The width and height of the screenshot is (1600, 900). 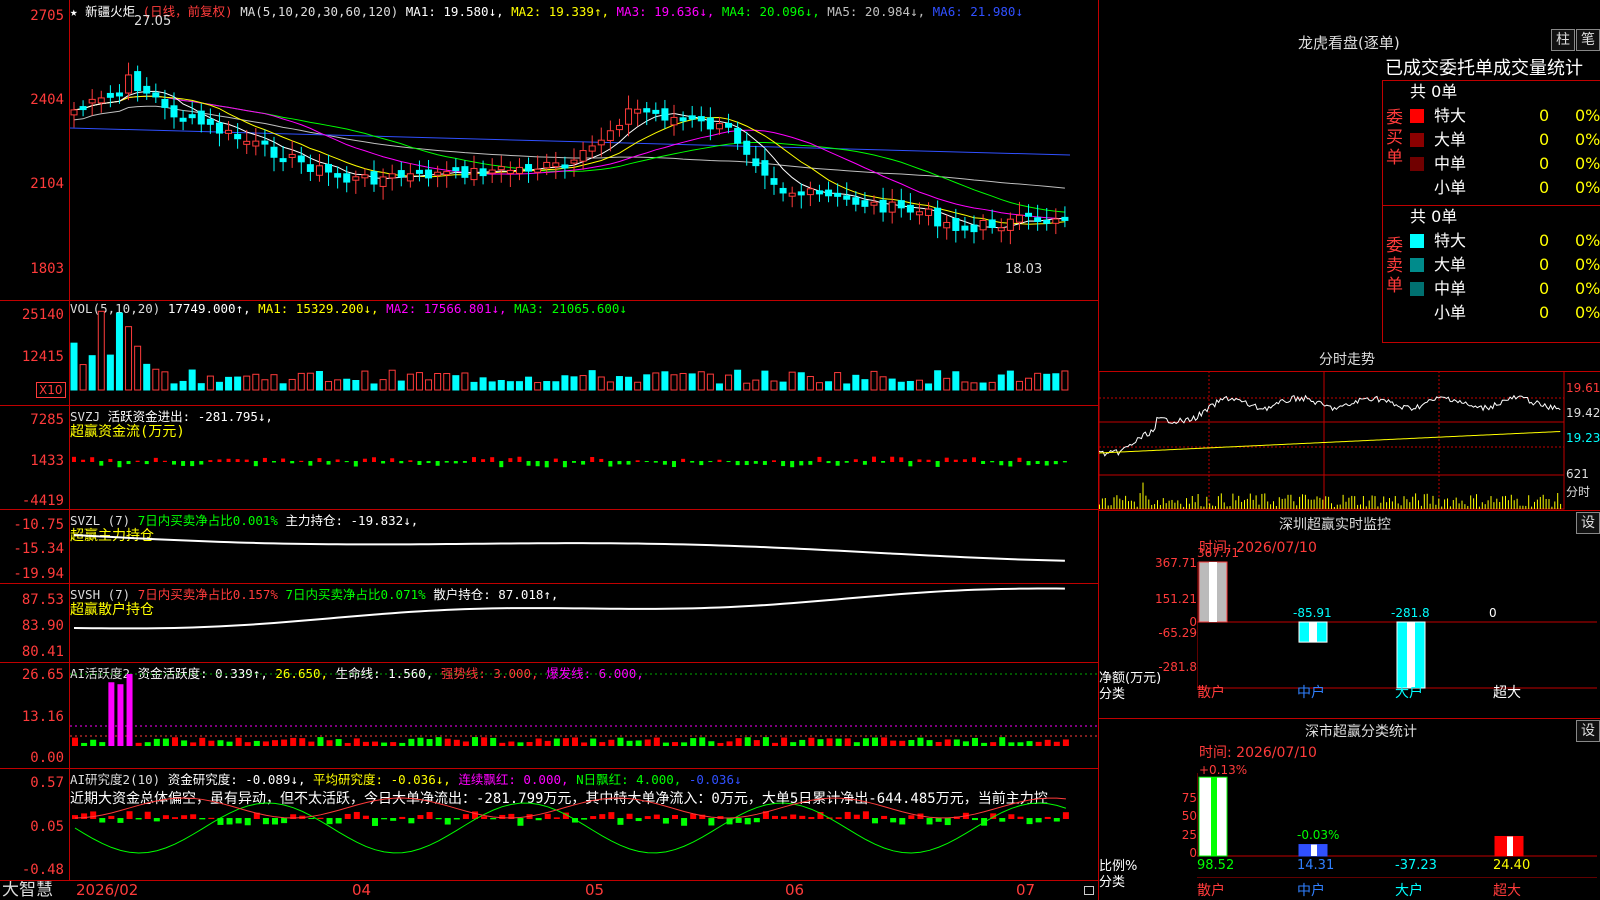 I want to click on app-logo: 大智慧, so click(x=27, y=890).